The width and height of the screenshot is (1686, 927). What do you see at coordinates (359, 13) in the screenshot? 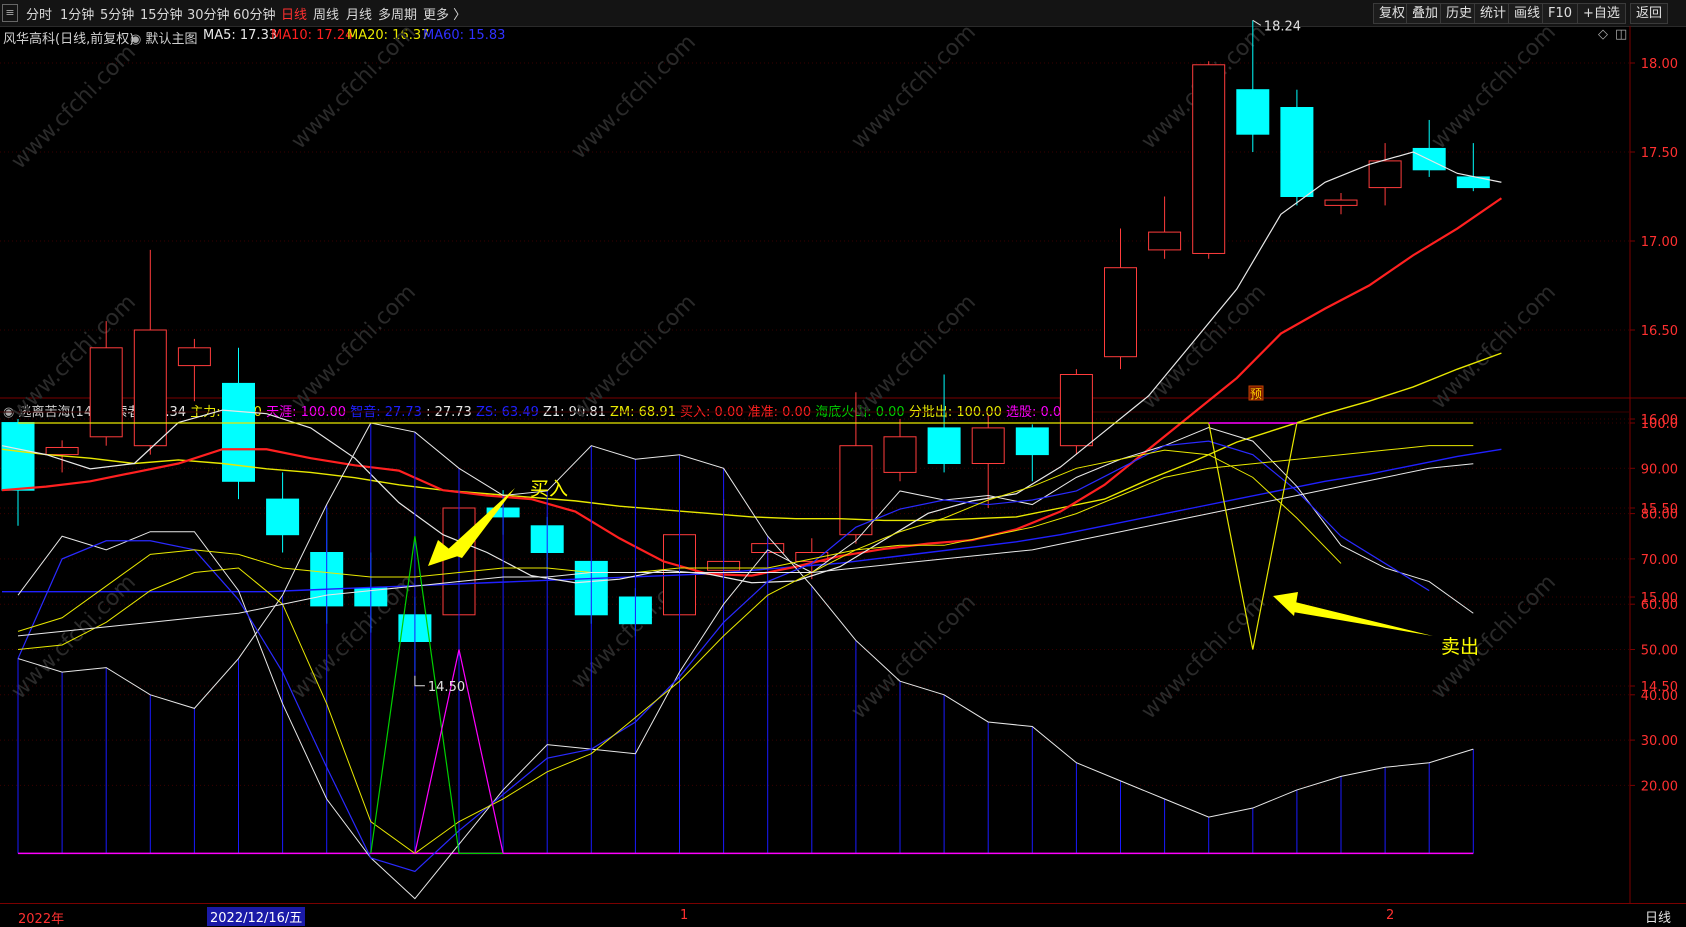
I see `tab-monthly: 月线` at bounding box center [359, 13].